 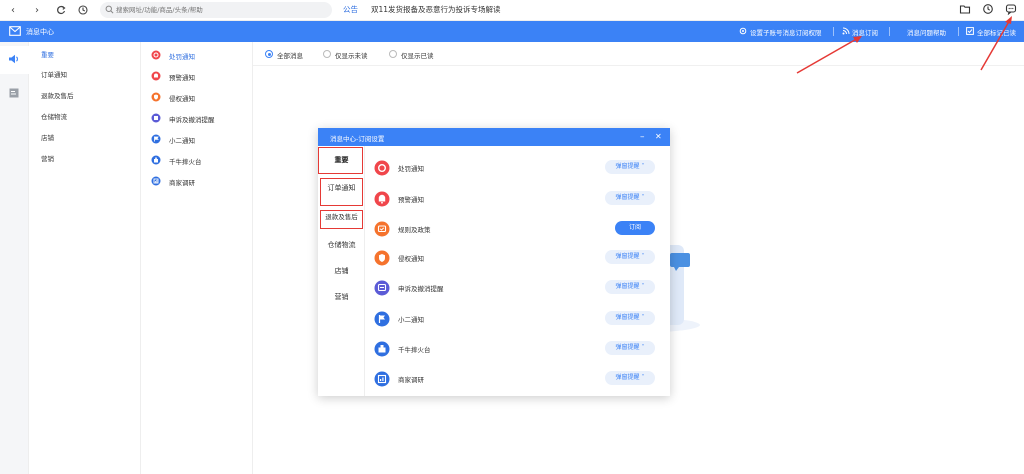 I want to click on type-item-penalty: 处罚通知, so click(x=197, y=55).